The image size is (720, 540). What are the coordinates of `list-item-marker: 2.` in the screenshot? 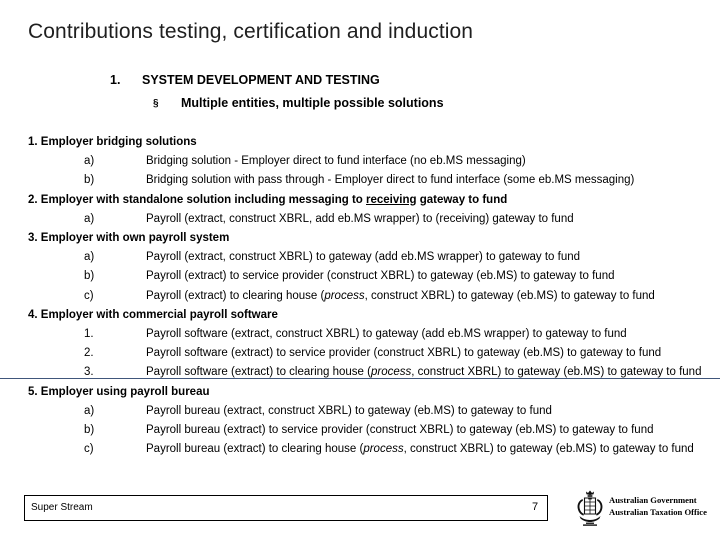 It's located at (89, 353).